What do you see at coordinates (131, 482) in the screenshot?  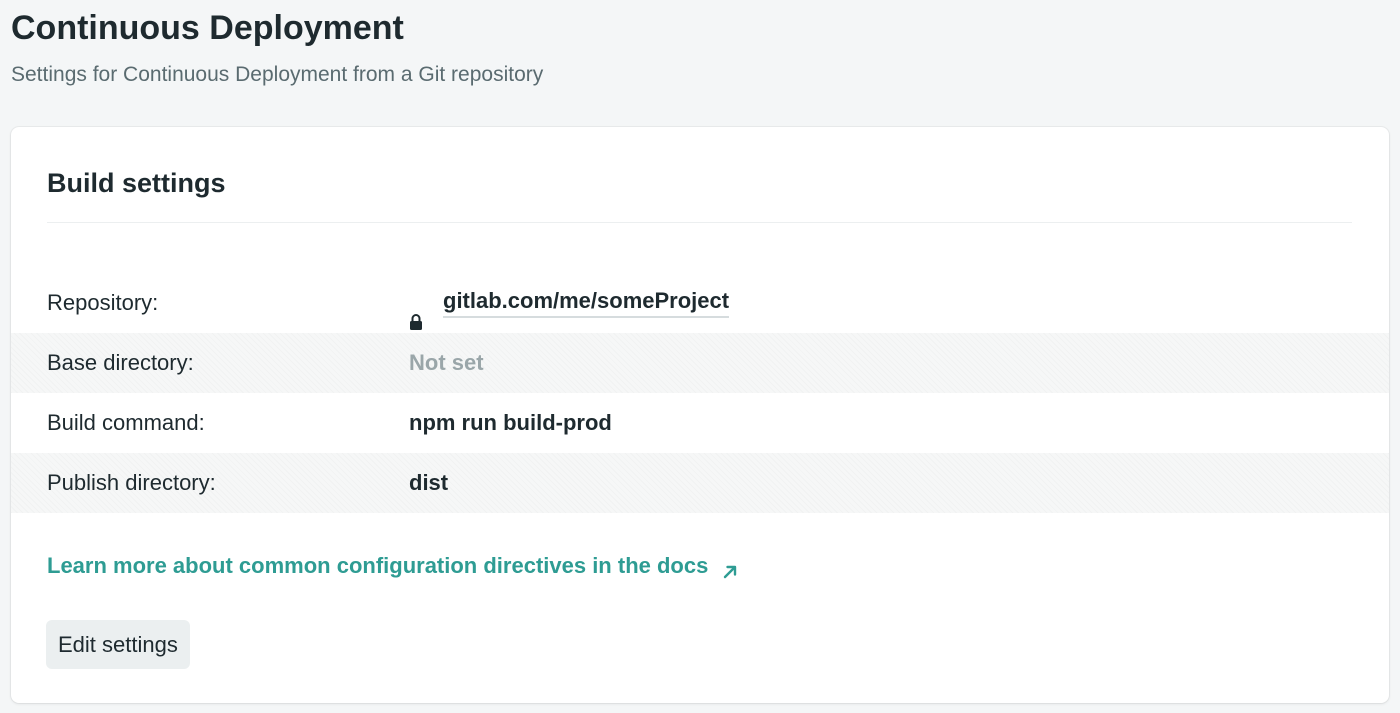 I see `publish-directory-label: Publish directory:` at bounding box center [131, 482].